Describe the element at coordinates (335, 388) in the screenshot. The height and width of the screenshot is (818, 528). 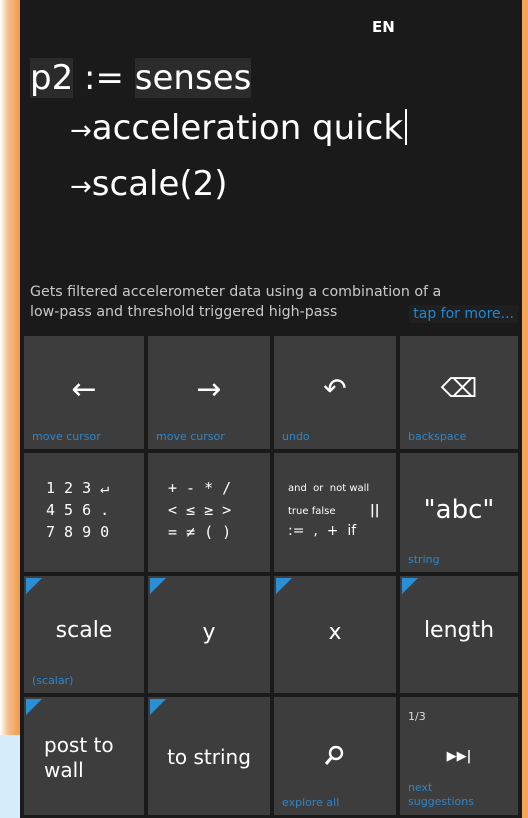
I see `undo-icon: ↶` at that location.